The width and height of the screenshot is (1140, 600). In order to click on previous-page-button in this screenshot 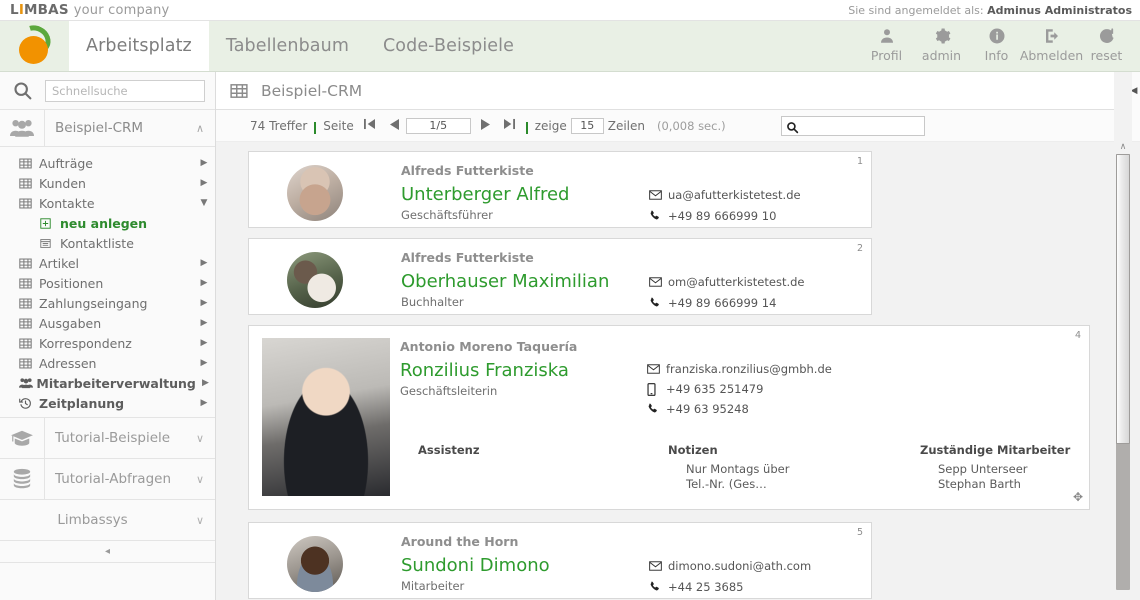, I will do `click(394, 125)`.